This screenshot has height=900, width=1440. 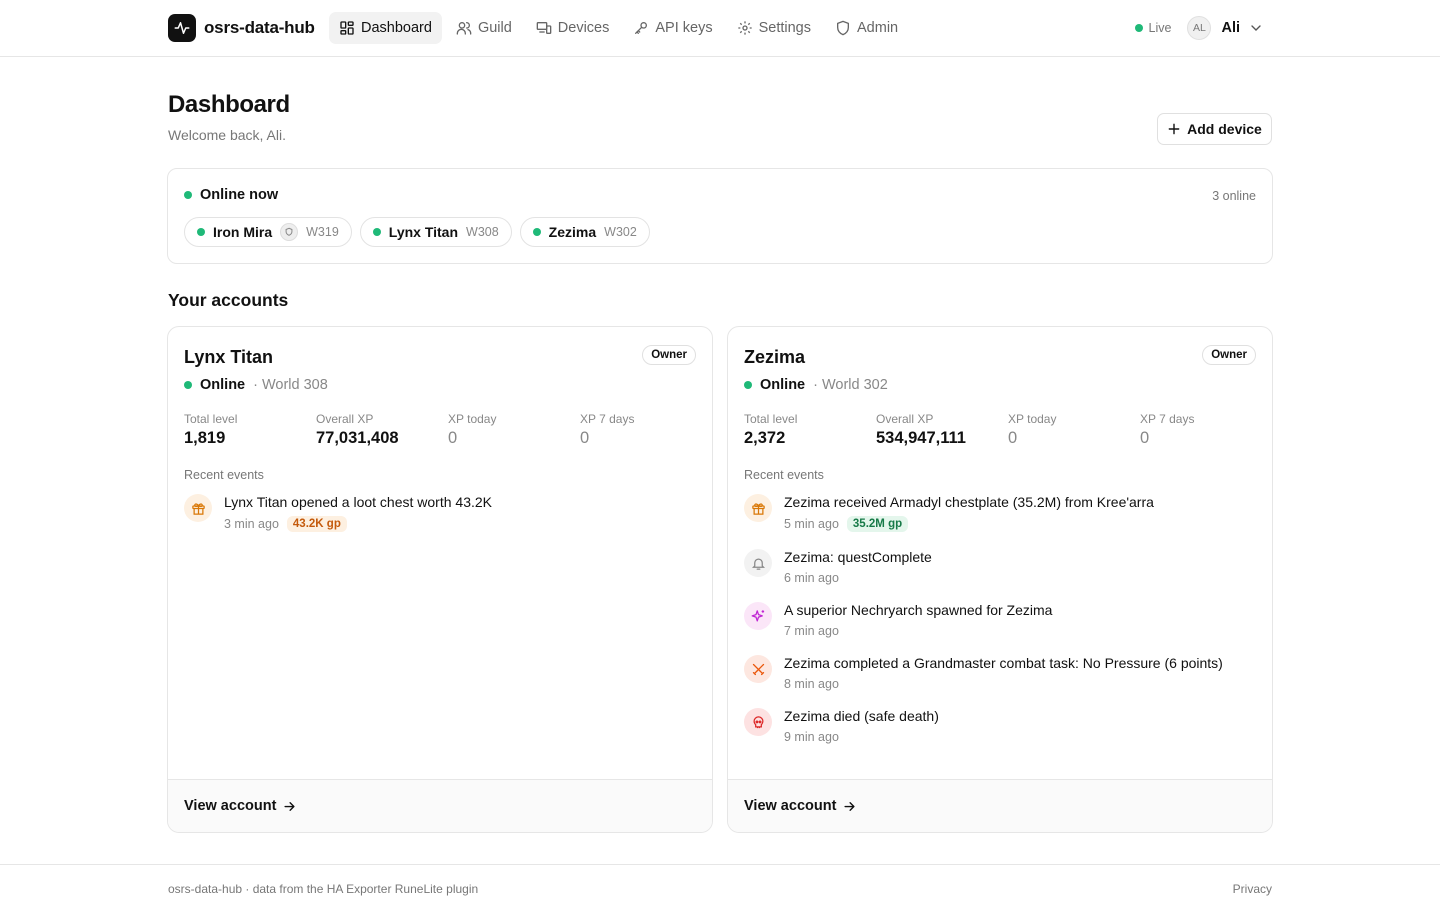 What do you see at coordinates (290, 385) in the screenshot?
I see `world-text: · World 308` at bounding box center [290, 385].